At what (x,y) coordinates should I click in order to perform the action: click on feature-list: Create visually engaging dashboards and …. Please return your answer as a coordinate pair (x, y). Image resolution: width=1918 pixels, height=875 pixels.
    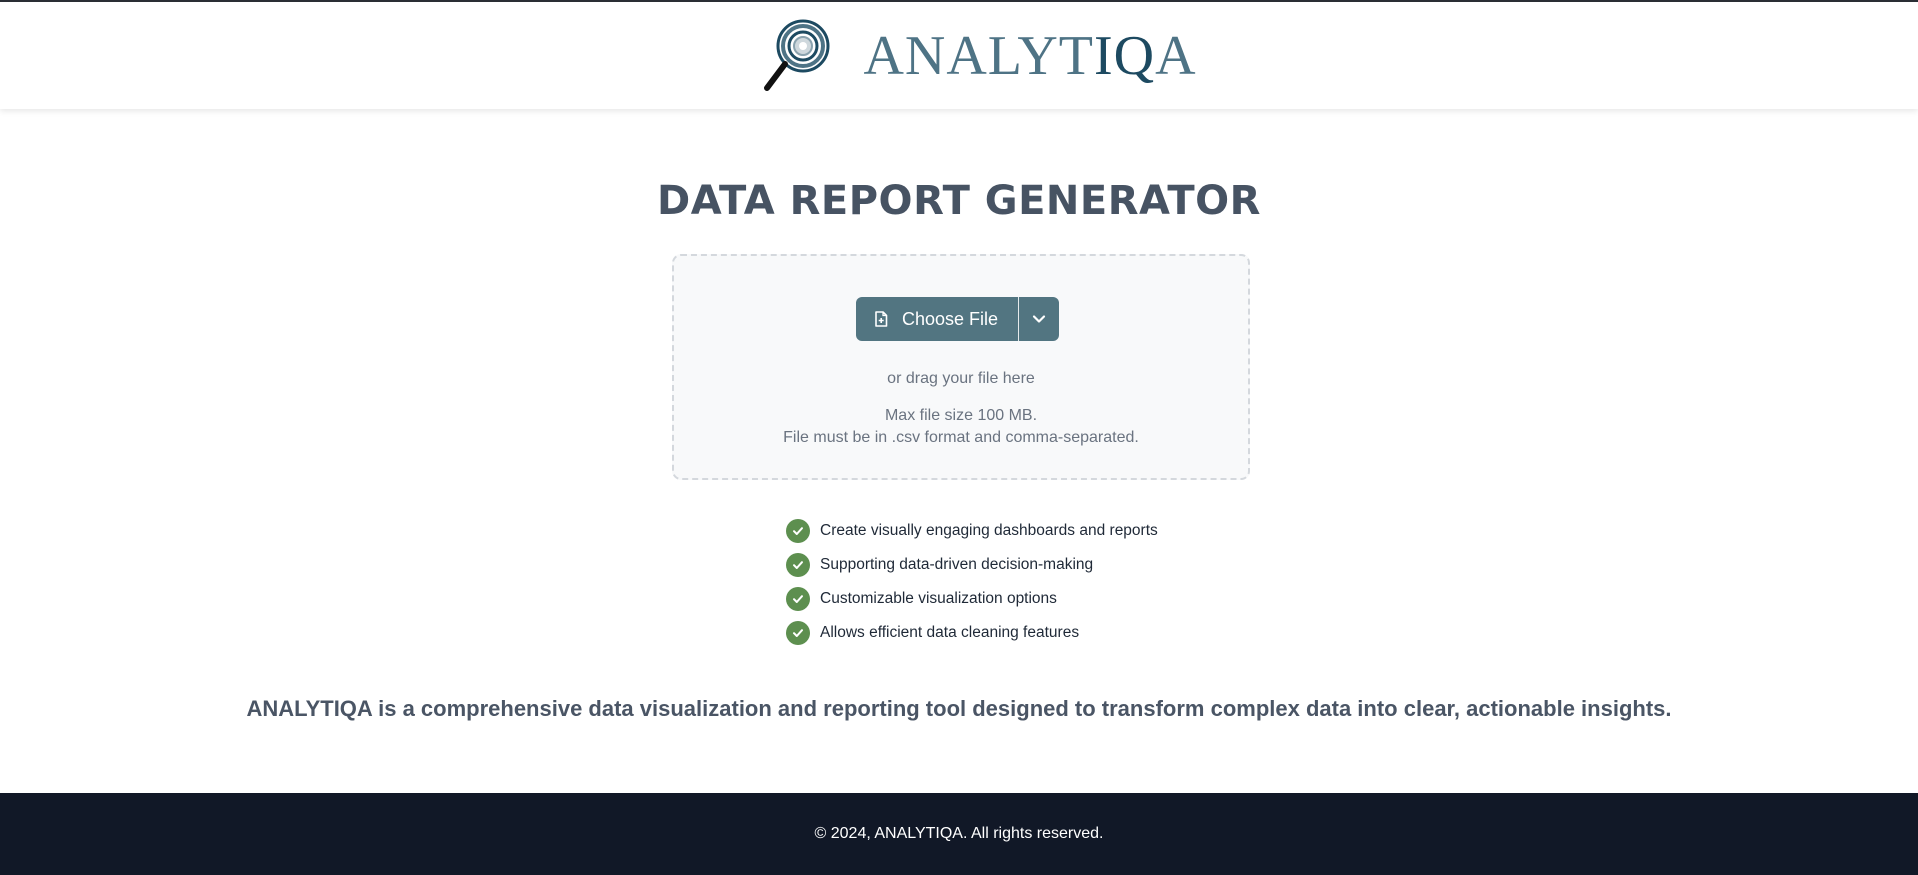
    Looking at the image, I should click on (972, 582).